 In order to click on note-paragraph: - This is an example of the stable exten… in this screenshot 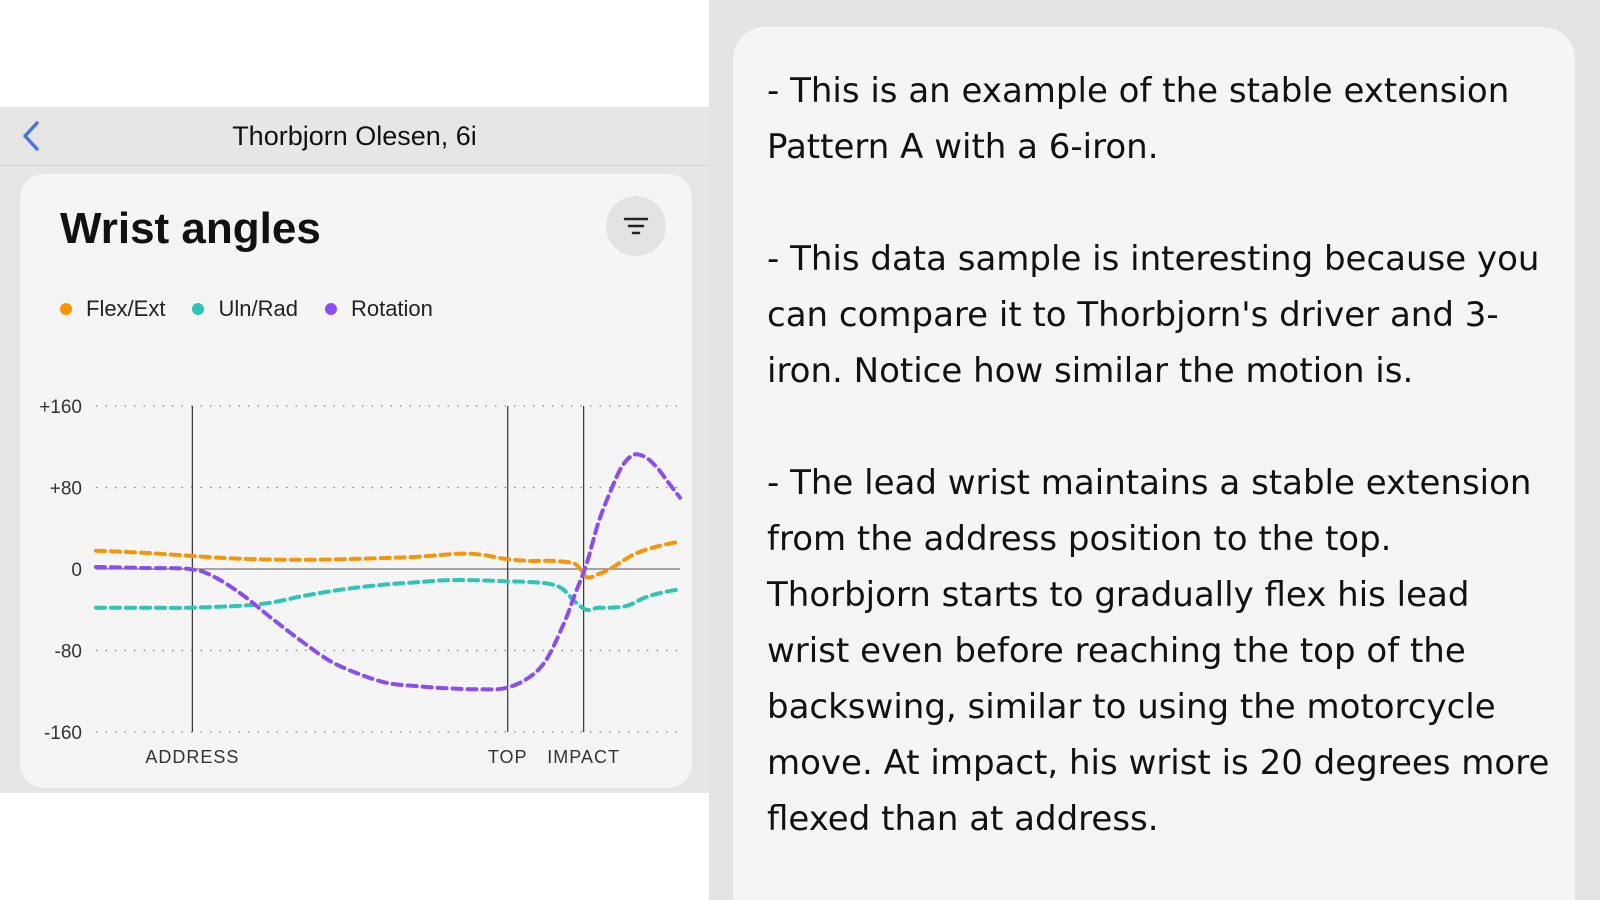, I will do `click(1138, 119)`.